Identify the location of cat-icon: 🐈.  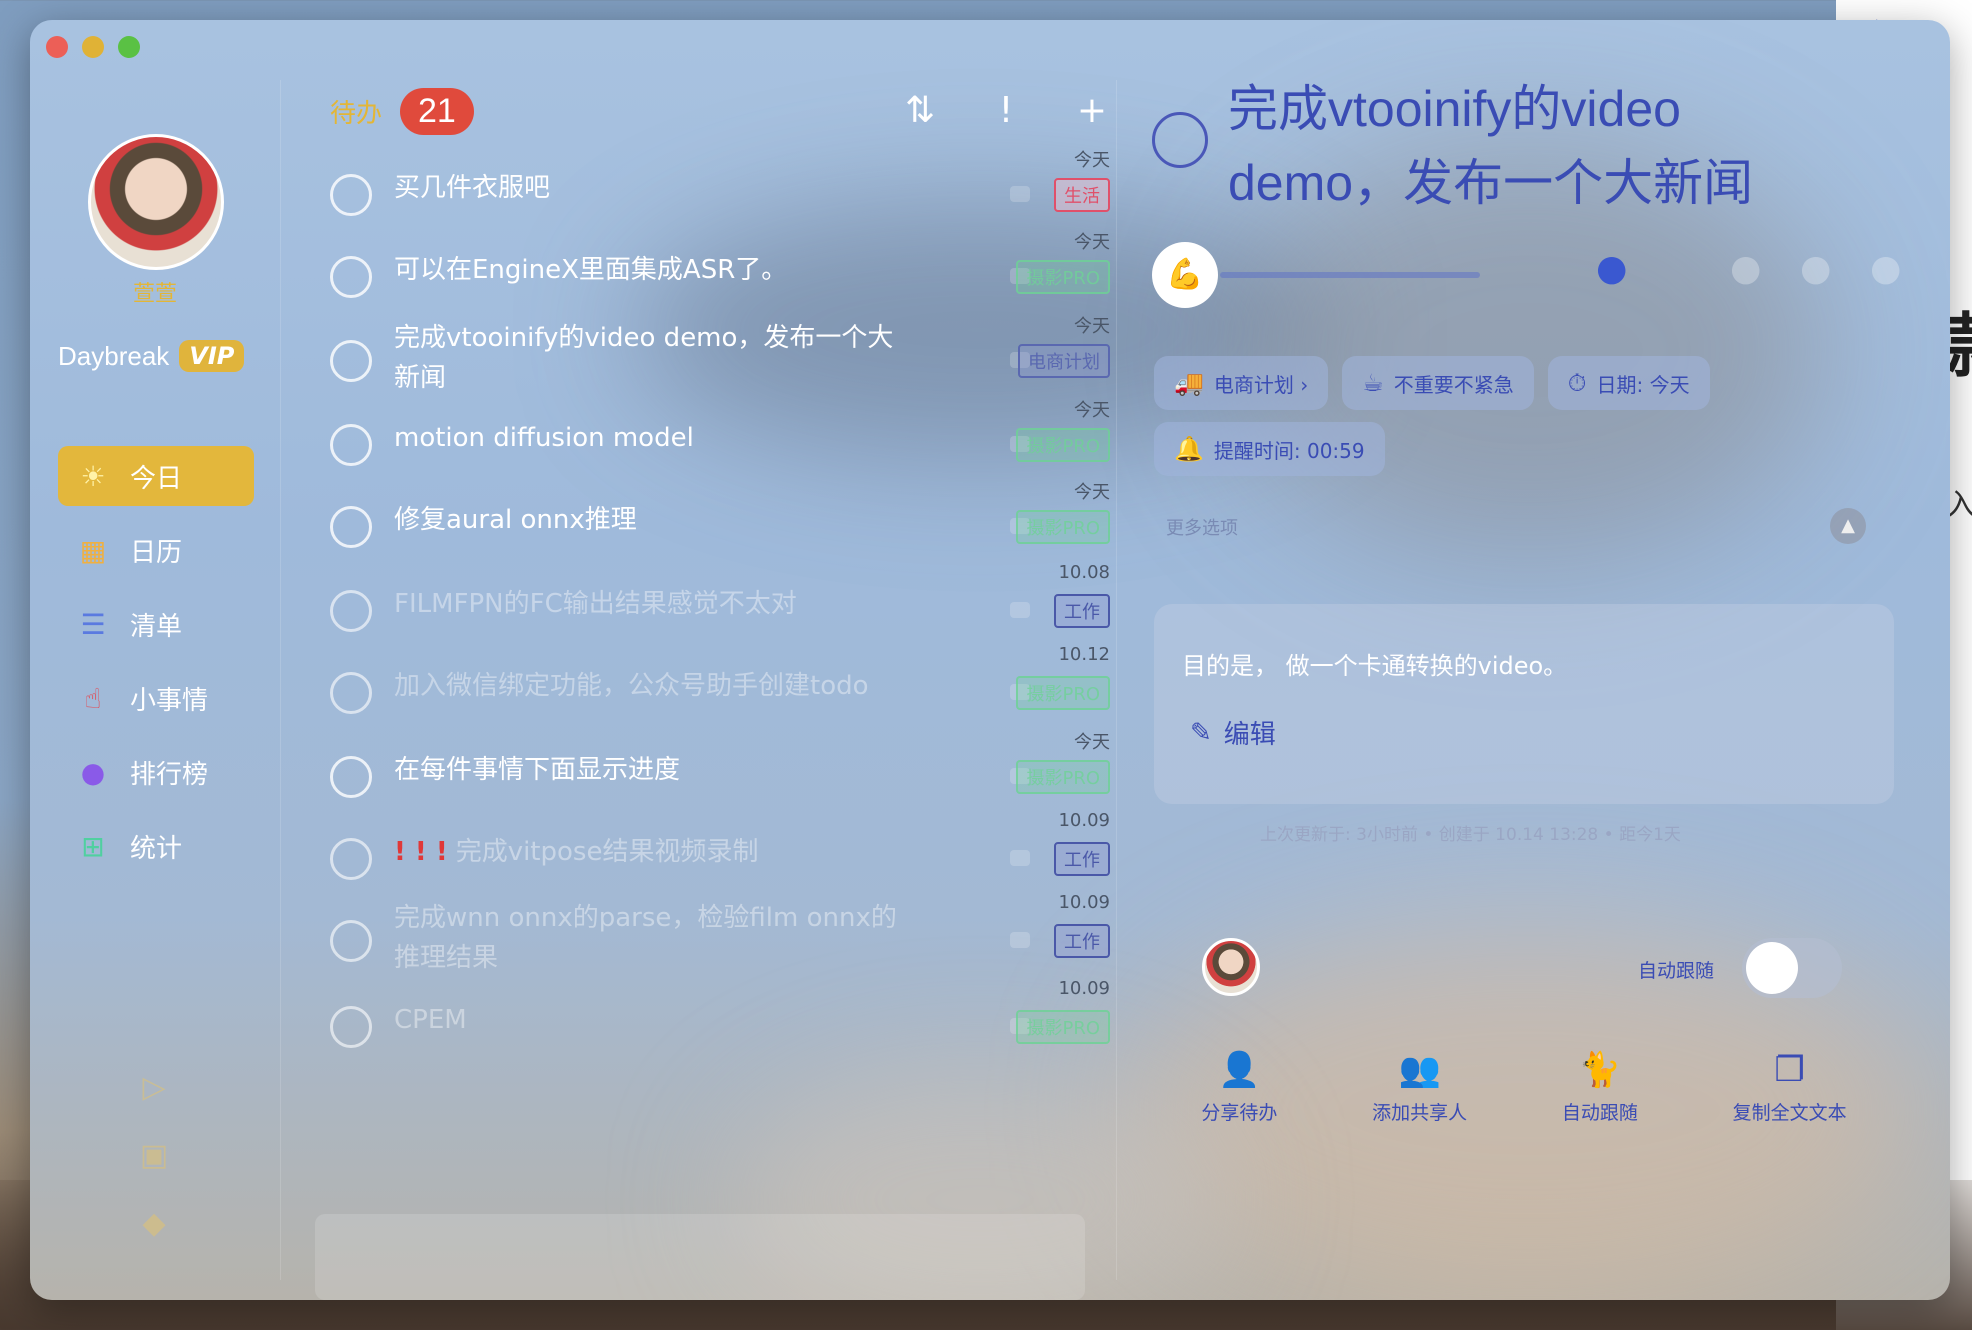
(1600, 1070).